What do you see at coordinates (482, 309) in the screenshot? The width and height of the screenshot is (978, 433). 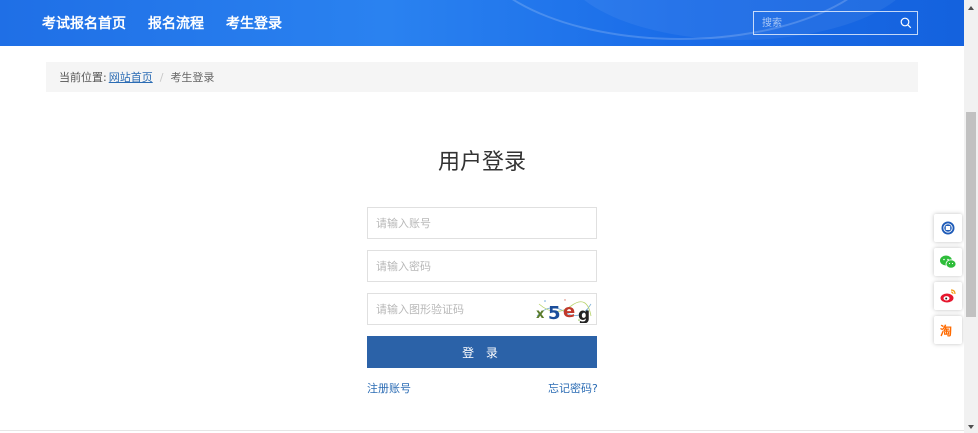 I see `captcha-field: x 5 e g` at bounding box center [482, 309].